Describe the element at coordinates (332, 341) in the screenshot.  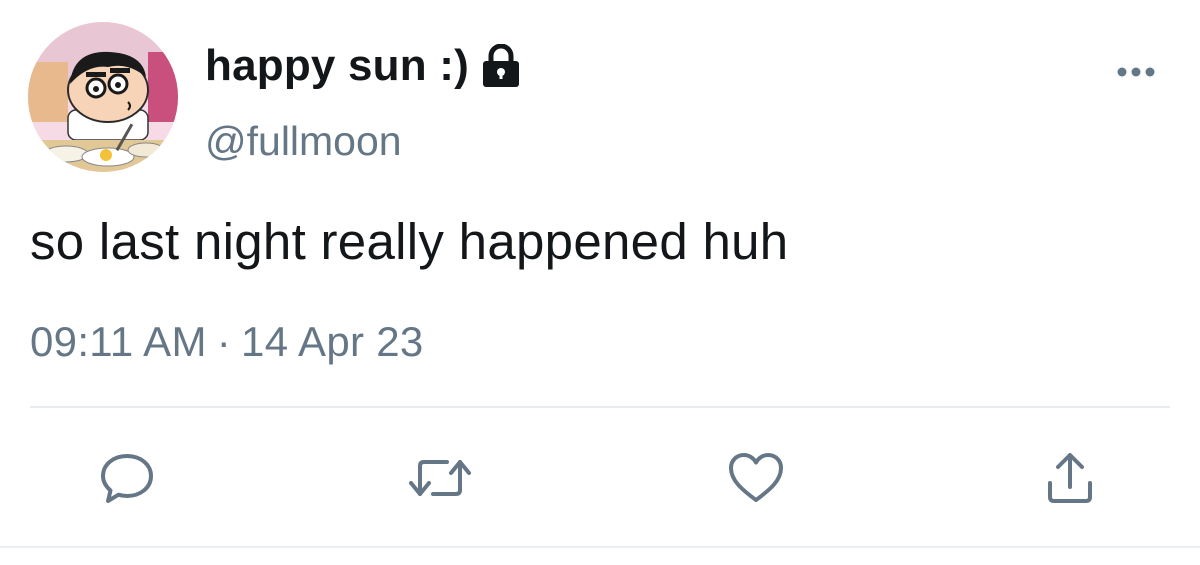
I see `tweet-date: 14 Apr 23` at that location.